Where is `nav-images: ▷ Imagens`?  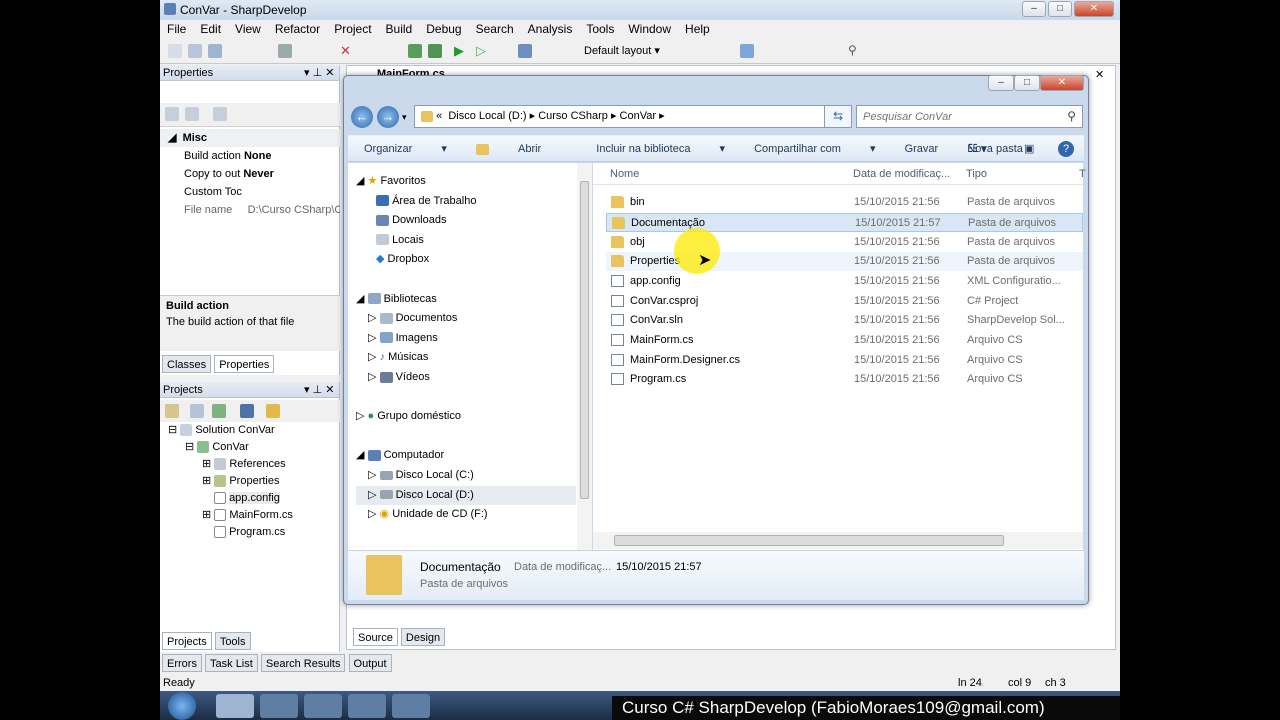 nav-images: ▷ Imagens is located at coordinates (466, 339).